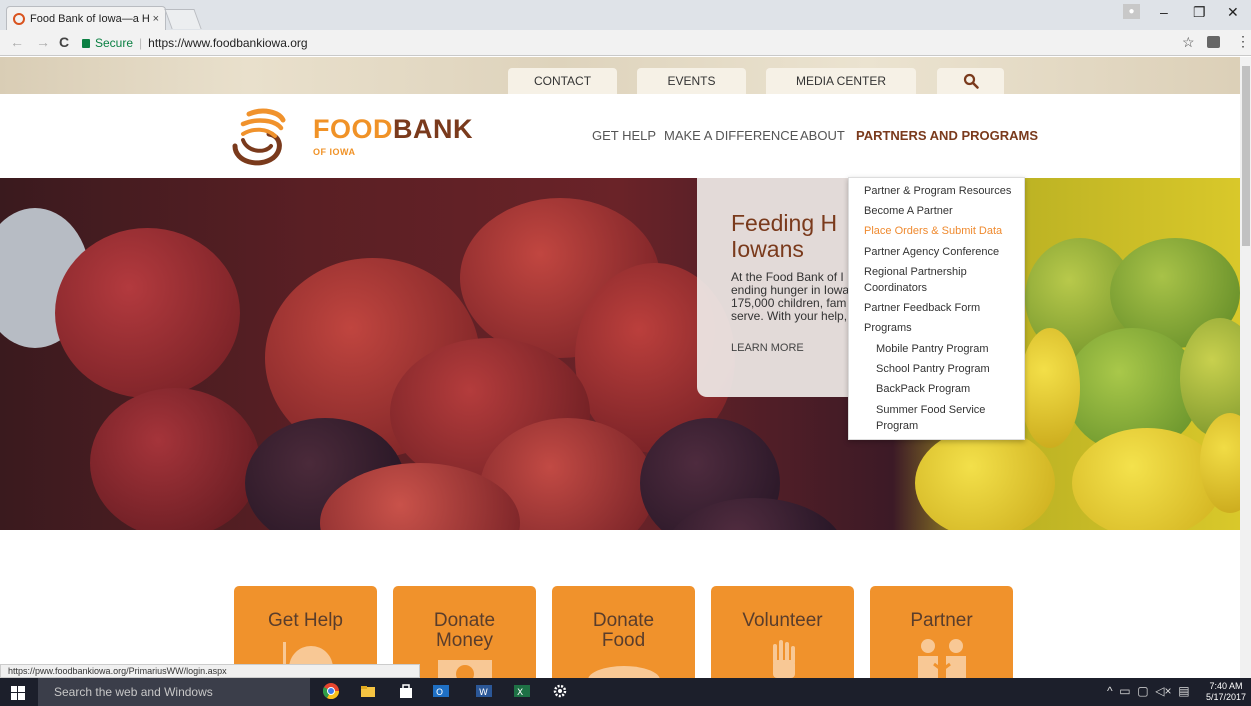 The image size is (1251, 706). What do you see at coordinates (1148, 691) in the screenshot?
I see `system-tray-icons: ^ ▭ ▢ ◁× ▤` at bounding box center [1148, 691].